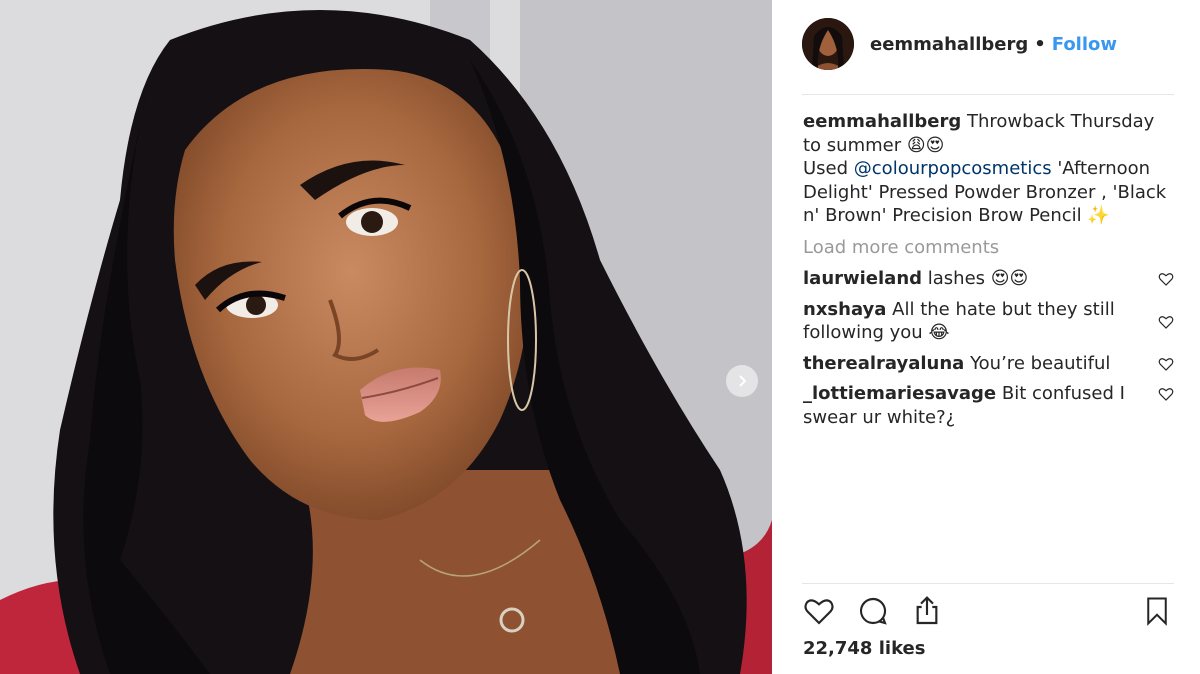  Describe the element at coordinates (978, 278) in the screenshot. I see `comment-text: lashes 😍😍` at that location.